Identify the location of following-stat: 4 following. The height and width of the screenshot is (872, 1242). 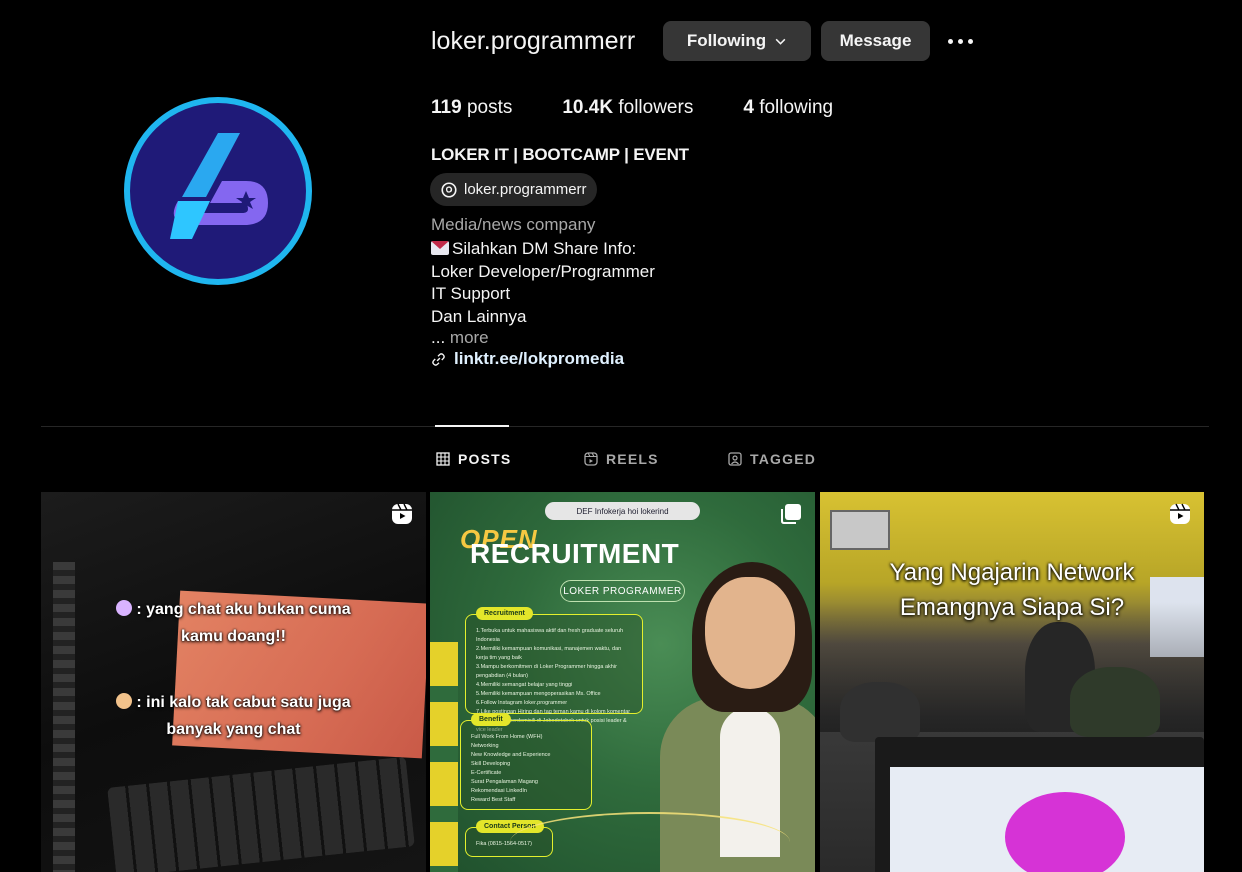
(788, 108).